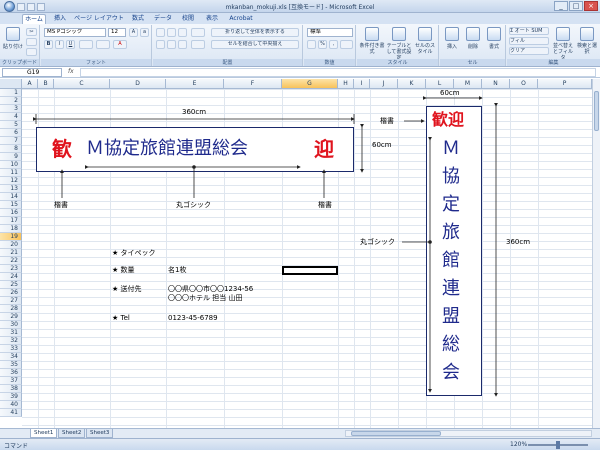 Image resolution: width=600 pixels, height=450 pixels. What do you see at coordinates (565, 84) in the screenshot?
I see `column-header-p: P` at bounding box center [565, 84].